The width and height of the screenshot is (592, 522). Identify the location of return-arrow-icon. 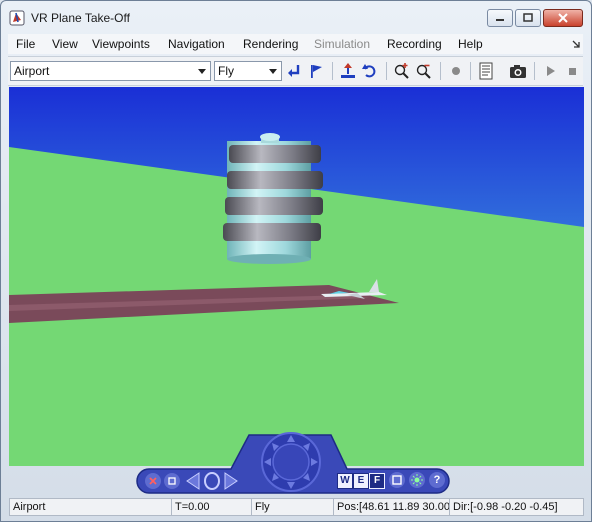
(294, 71).